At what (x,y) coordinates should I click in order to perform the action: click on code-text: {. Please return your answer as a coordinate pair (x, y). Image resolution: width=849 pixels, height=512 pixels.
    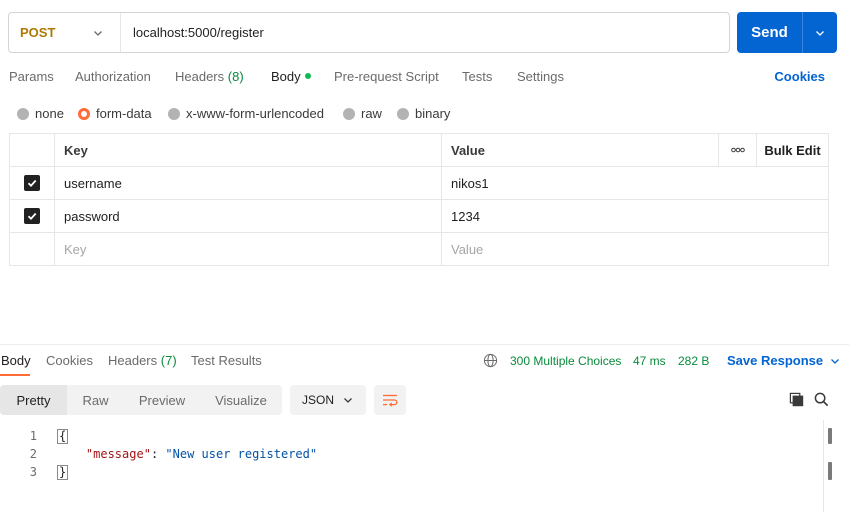
    Looking at the image, I should click on (53, 436).